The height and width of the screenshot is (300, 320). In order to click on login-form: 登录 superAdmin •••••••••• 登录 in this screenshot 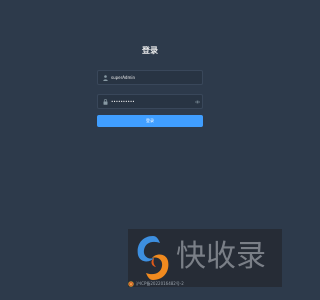, I will do `click(150, 85)`.